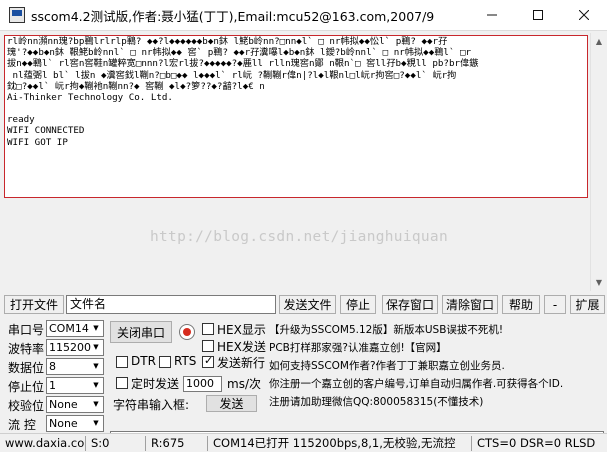  I want to click on status-port-info: COM14已打开 115200bps,8,1,无校验,无流控, so click(341, 443).